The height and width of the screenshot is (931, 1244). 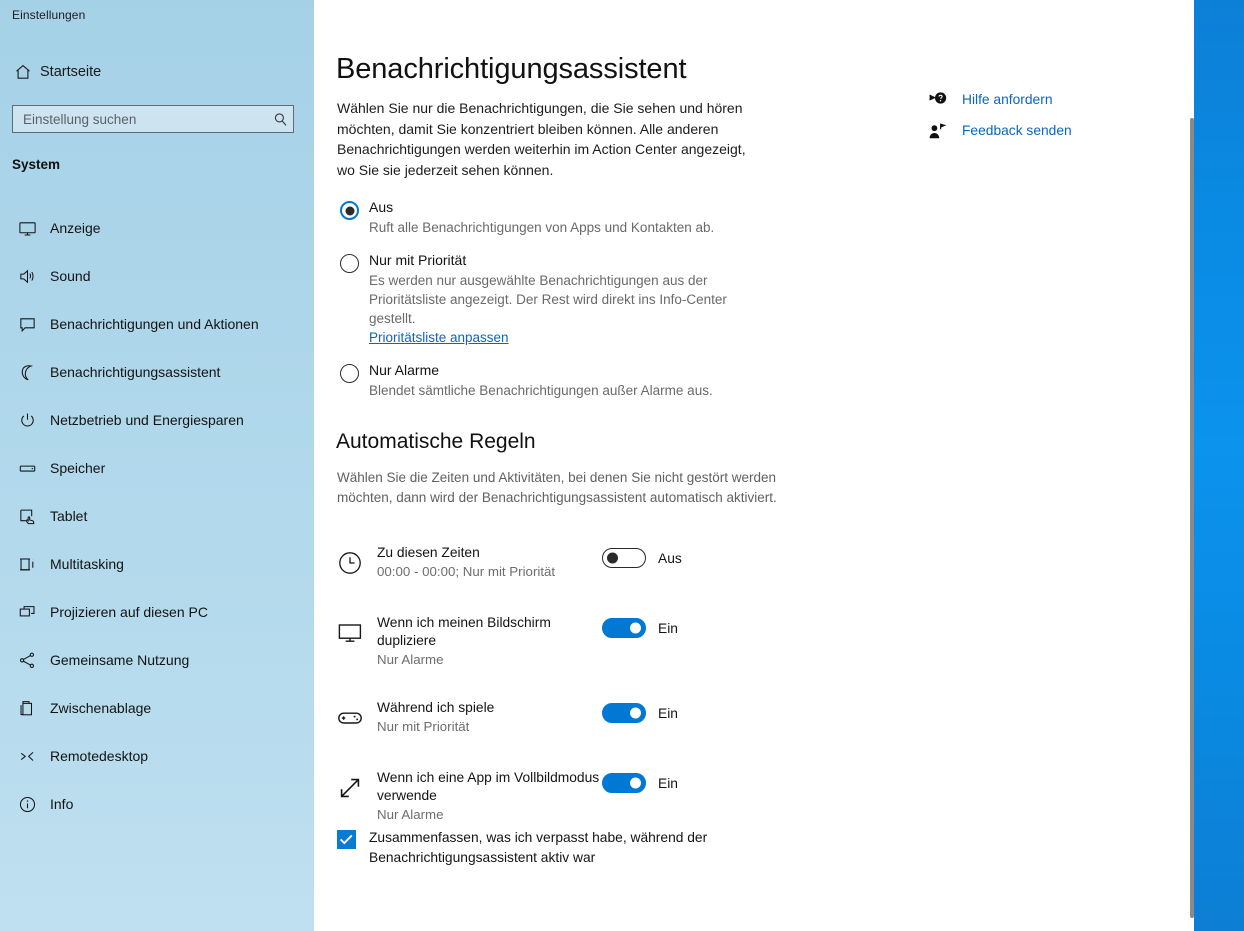 What do you see at coordinates (1017, 130) in the screenshot?
I see `help-link-label: Feedback senden` at bounding box center [1017, 130].